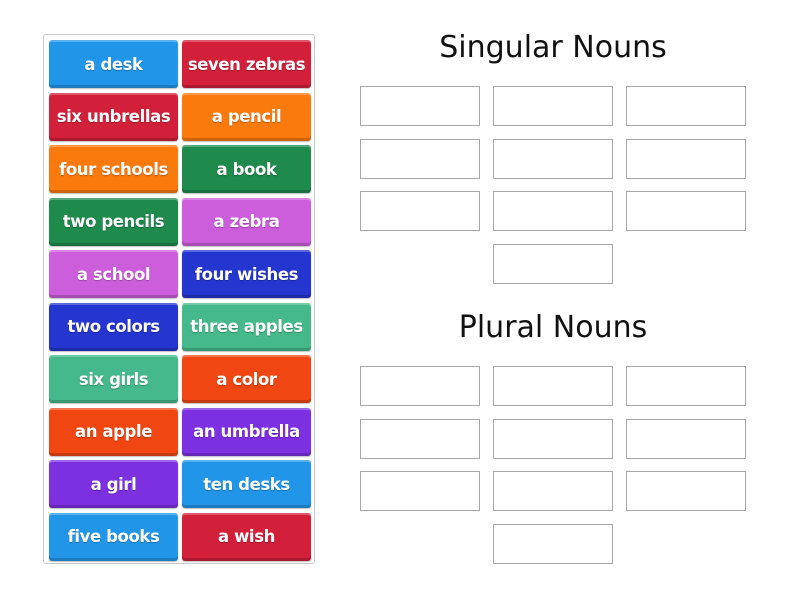  I want to click on word-tile: a color, so click(246, 379).